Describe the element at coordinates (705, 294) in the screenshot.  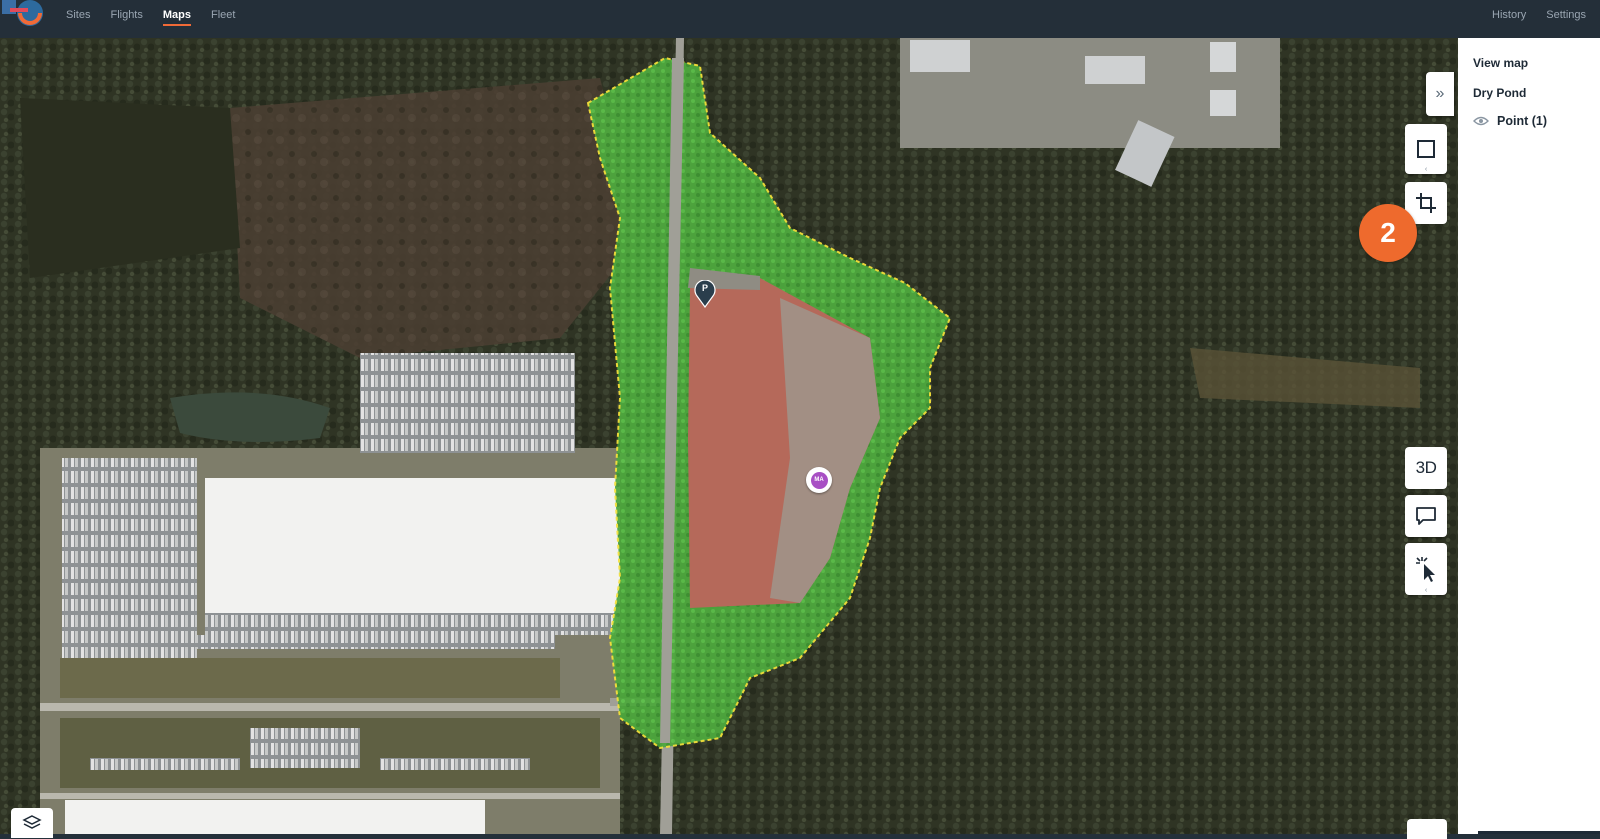
I see `map-pin-icon: P` at that location.